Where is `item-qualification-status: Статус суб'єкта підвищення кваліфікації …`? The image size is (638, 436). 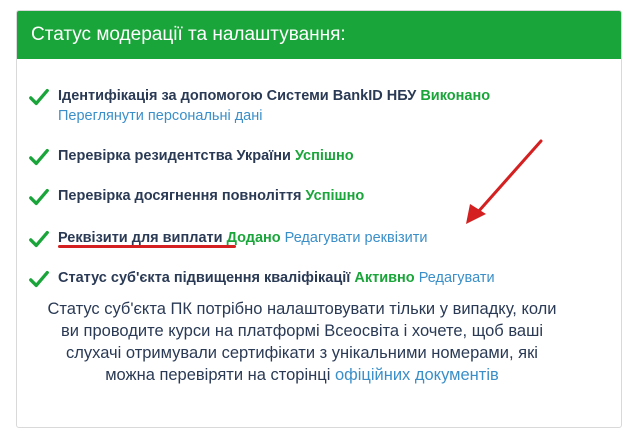
item-qualification-status: Статус суб'єкта підвищення кваліфікації … is located at coordinates (261, 279).